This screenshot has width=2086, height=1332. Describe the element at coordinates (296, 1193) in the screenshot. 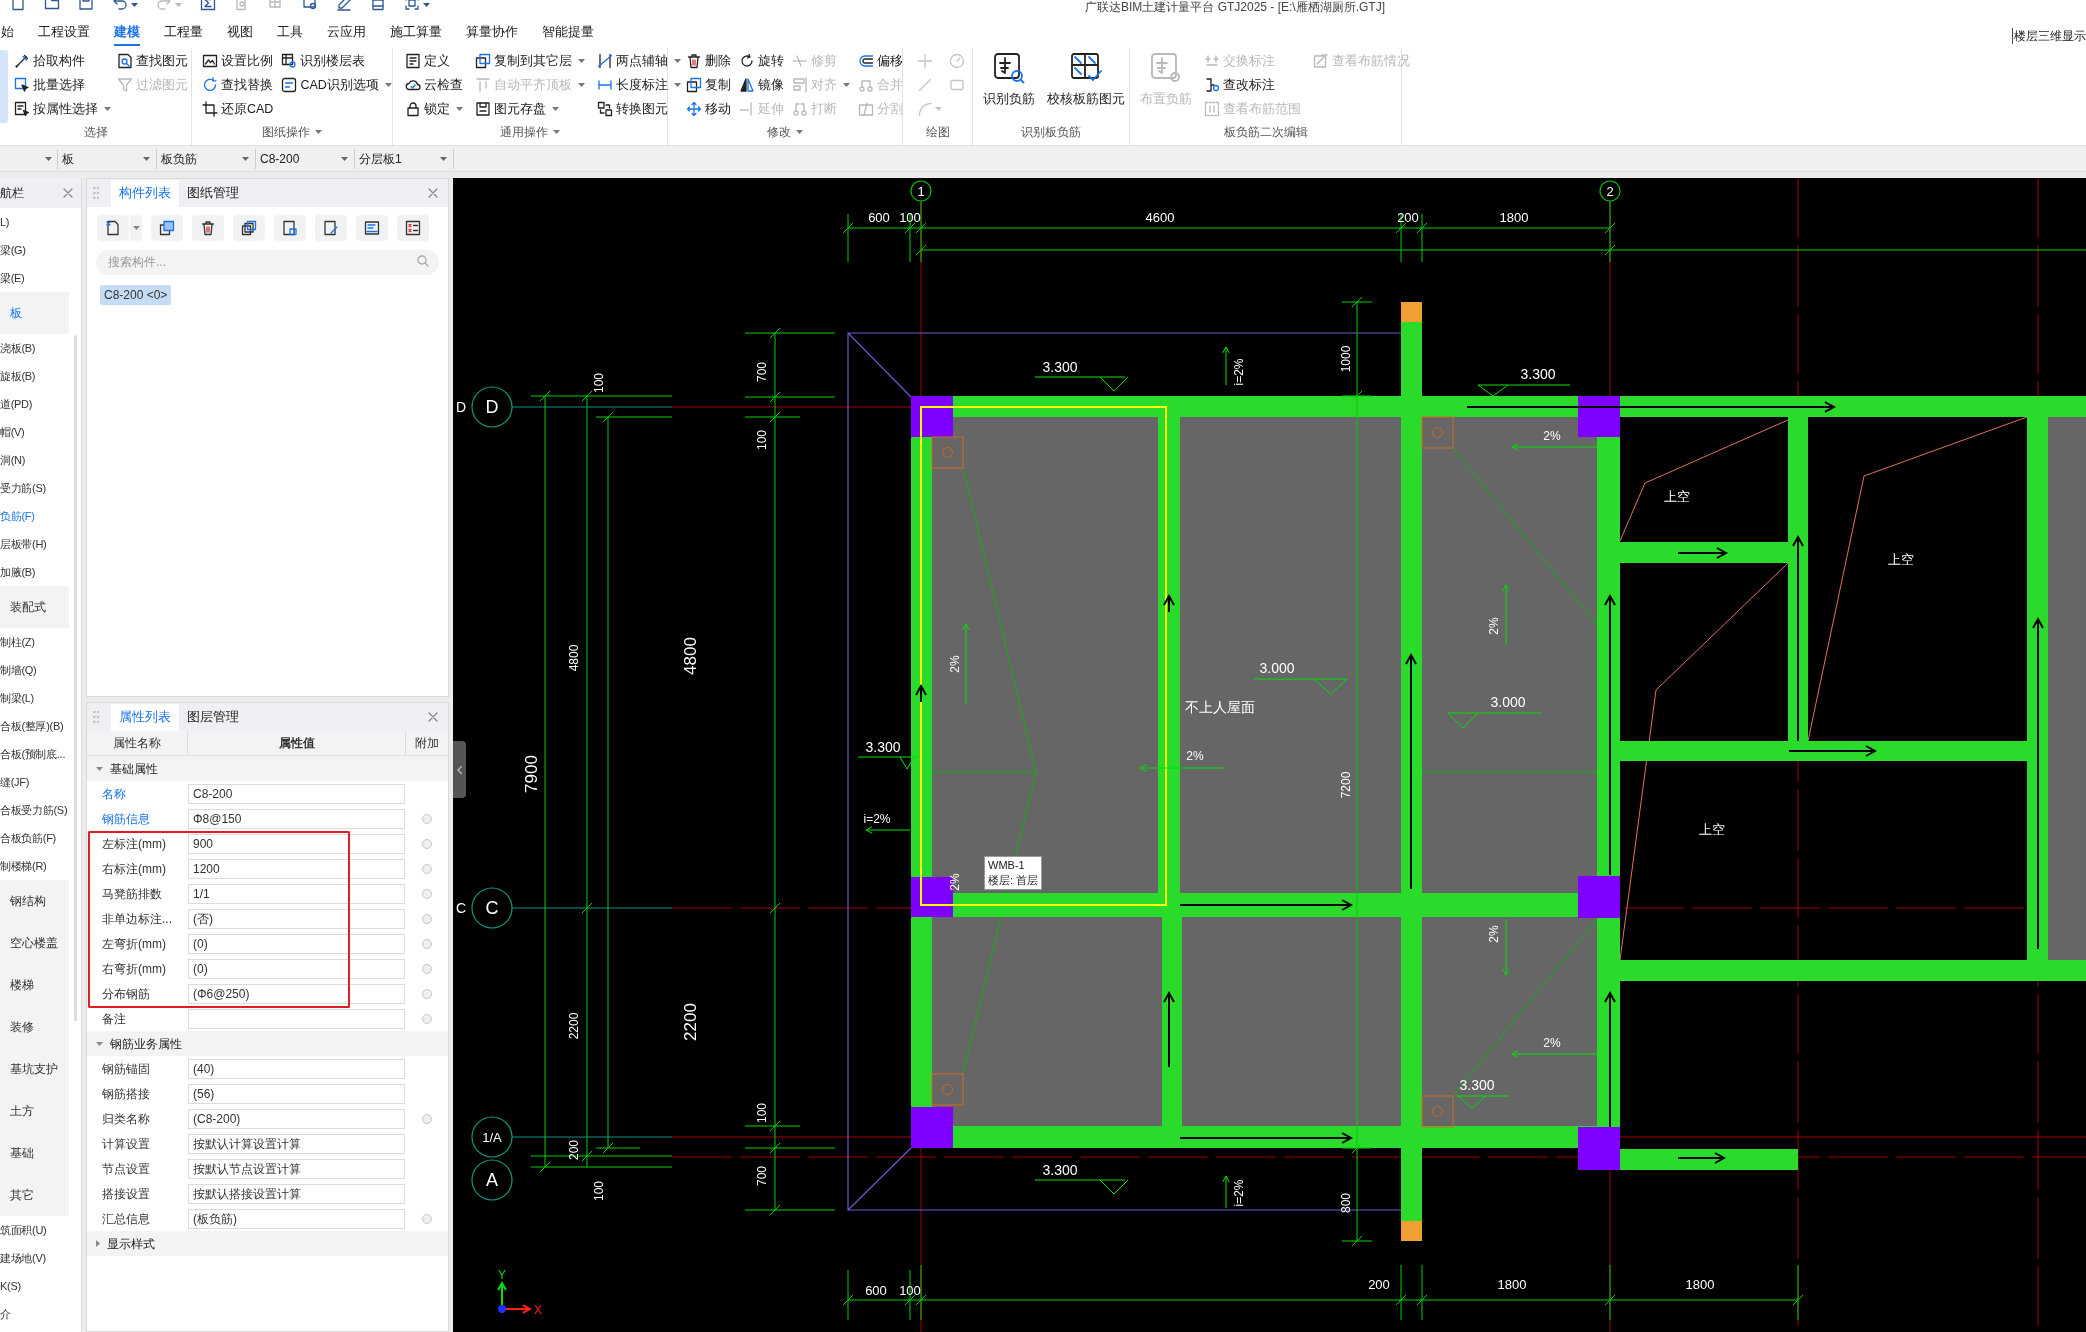

I see `property-value-field: 按默认搭接设置计算` at that location.